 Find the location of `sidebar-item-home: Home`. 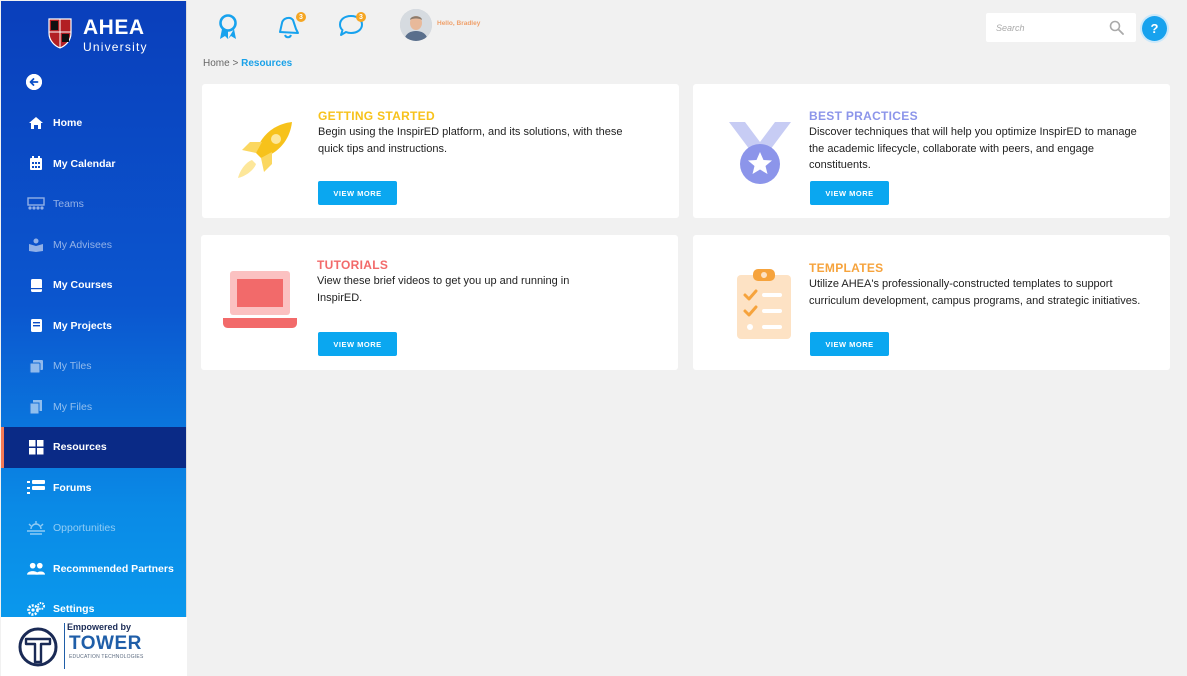

sidebar-item-home: Home is located at coordinates (93, 123).